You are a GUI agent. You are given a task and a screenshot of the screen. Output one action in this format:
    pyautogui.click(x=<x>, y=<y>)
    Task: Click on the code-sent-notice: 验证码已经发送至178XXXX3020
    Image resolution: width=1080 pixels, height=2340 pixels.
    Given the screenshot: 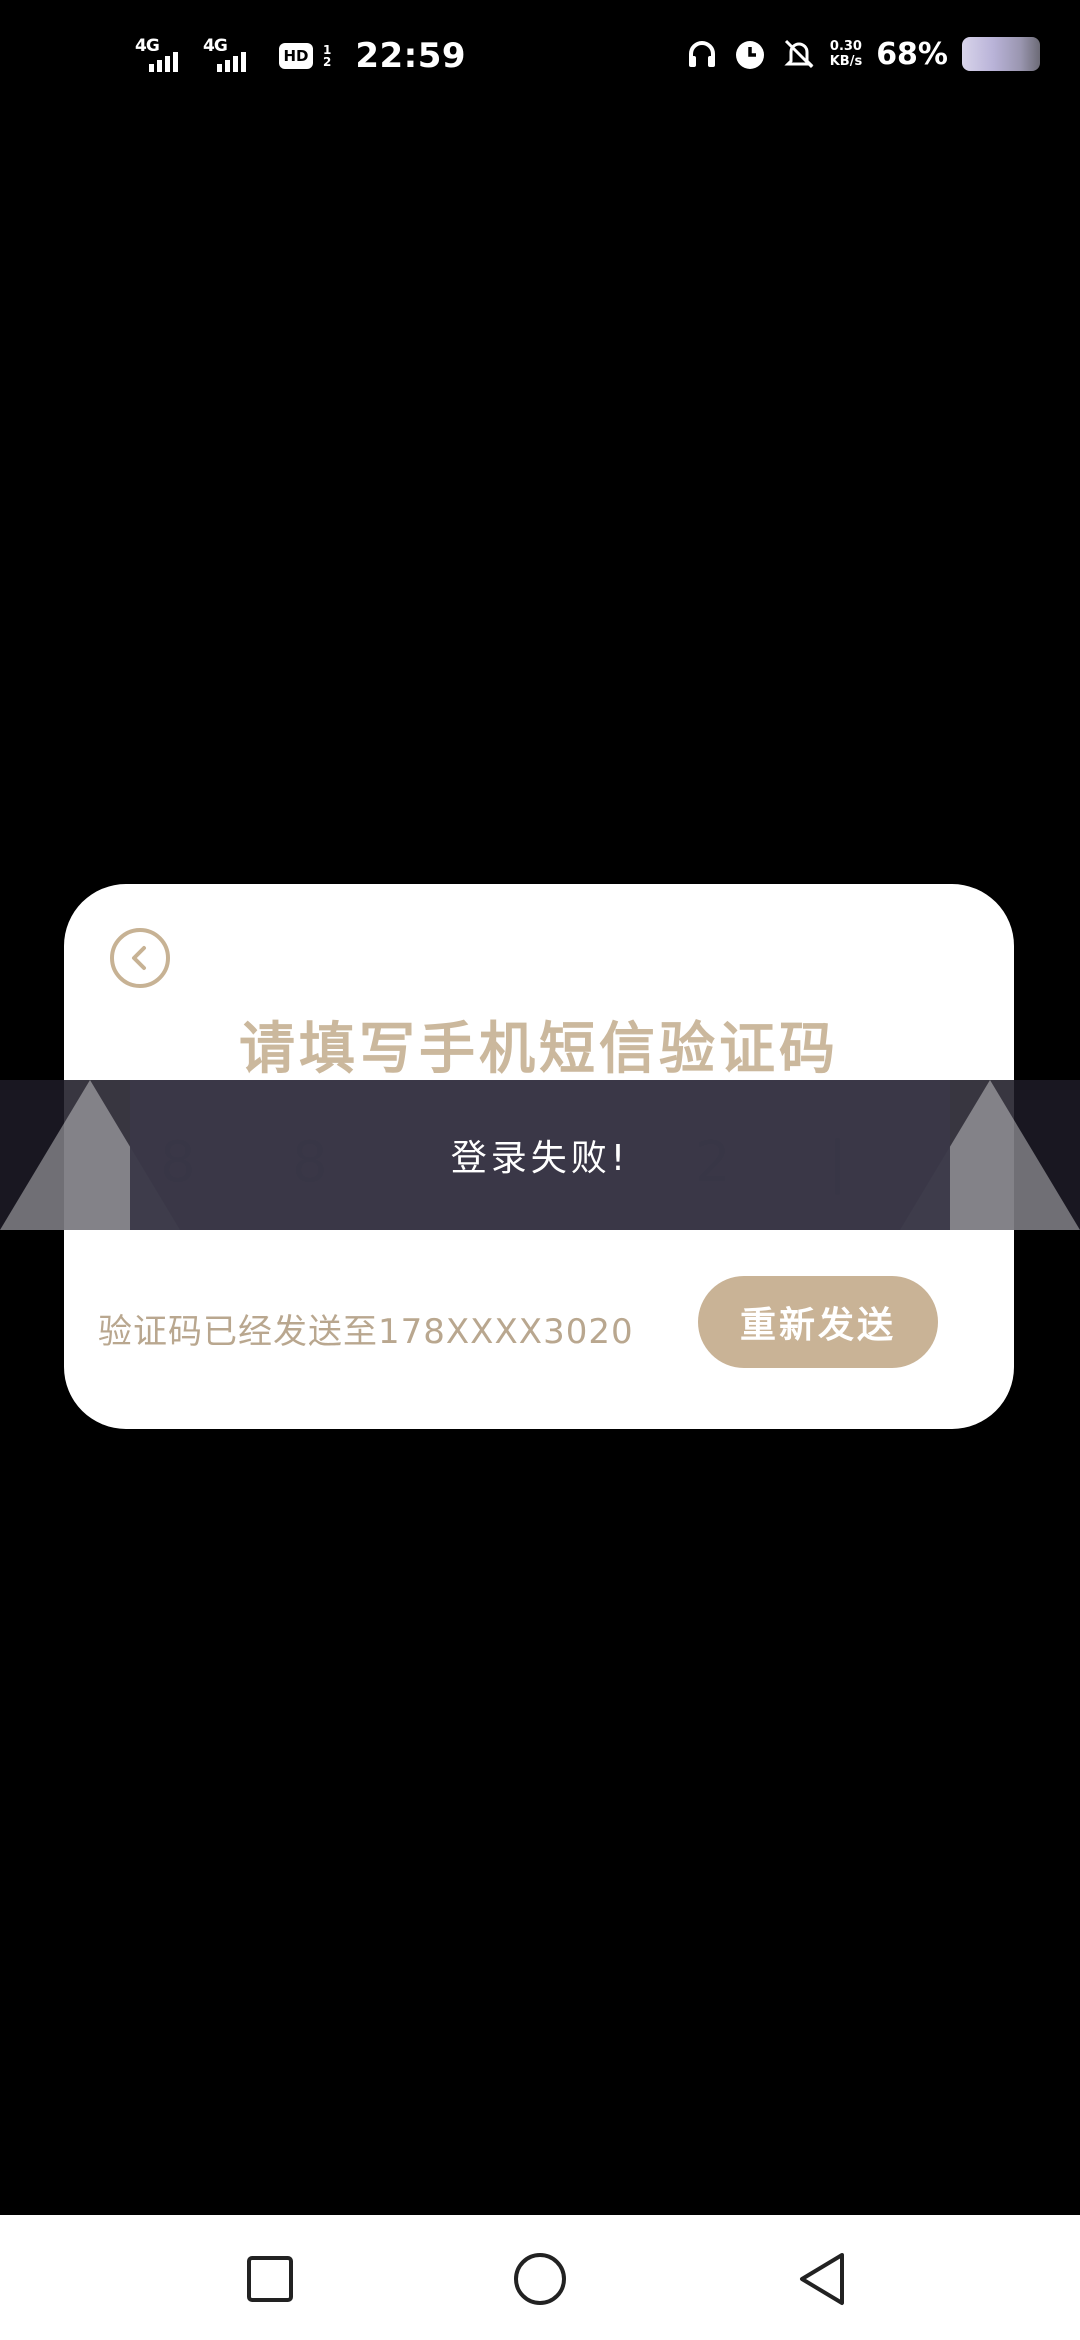 What is the action you would take?
    pyautogui.click(x=366, y=1332)
    